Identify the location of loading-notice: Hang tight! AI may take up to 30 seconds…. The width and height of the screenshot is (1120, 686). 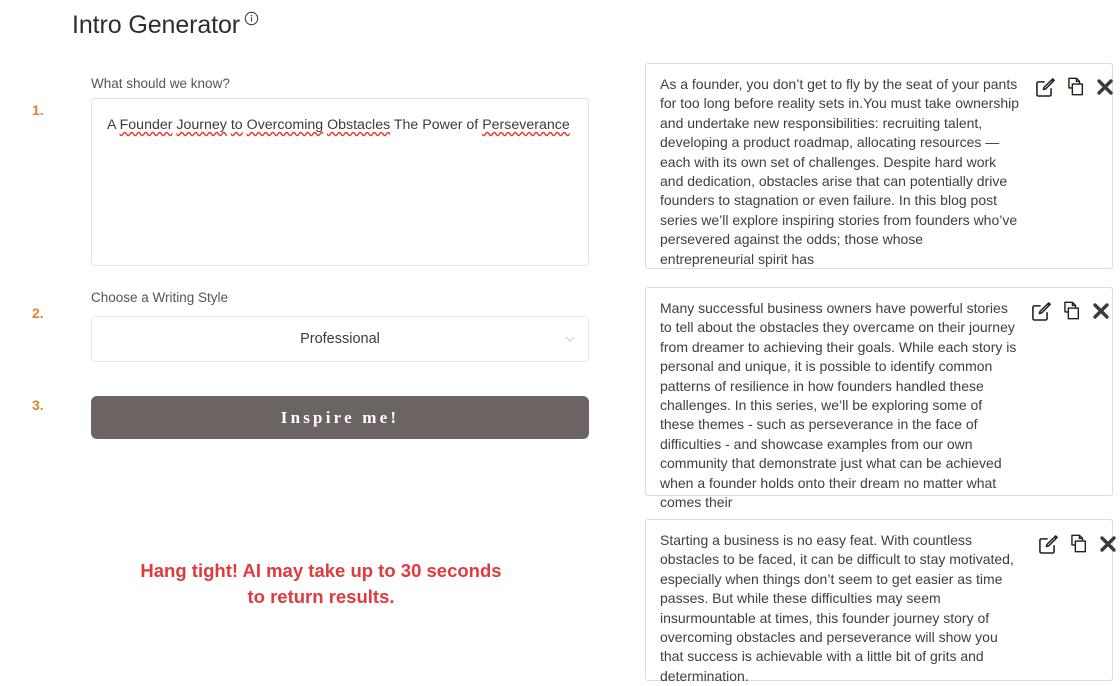
(321, 584).